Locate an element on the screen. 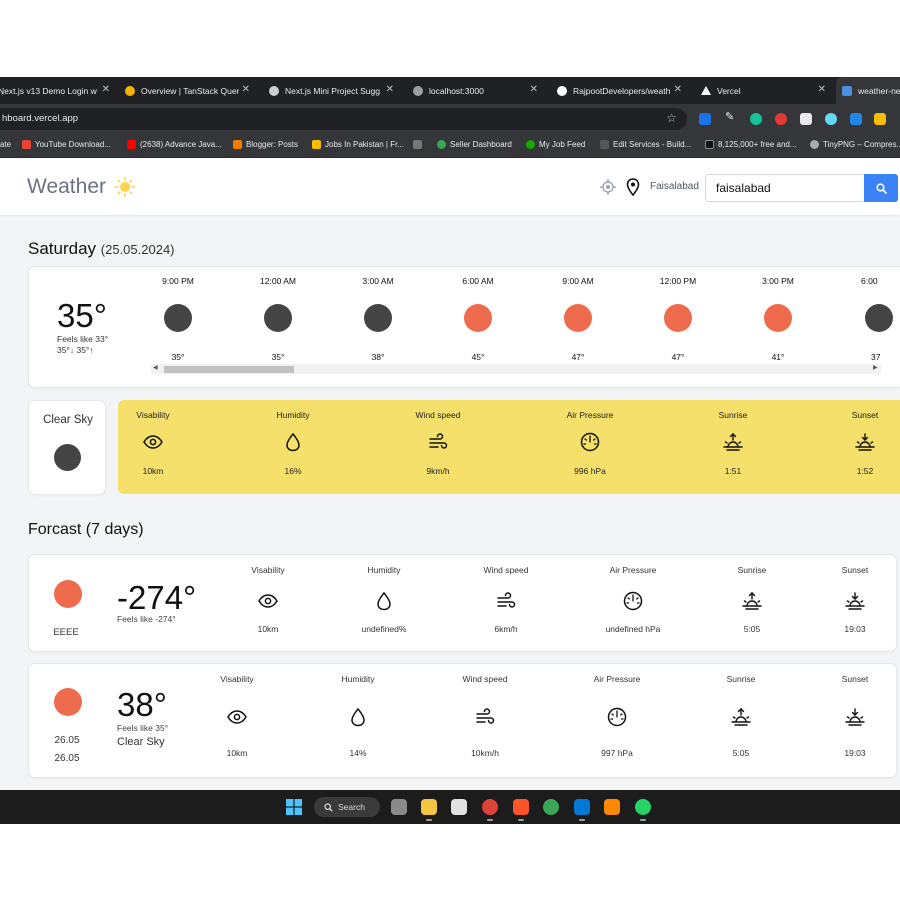 This screenshot has width=900, height=900. eye-icon is located at coordinates (153, 442).